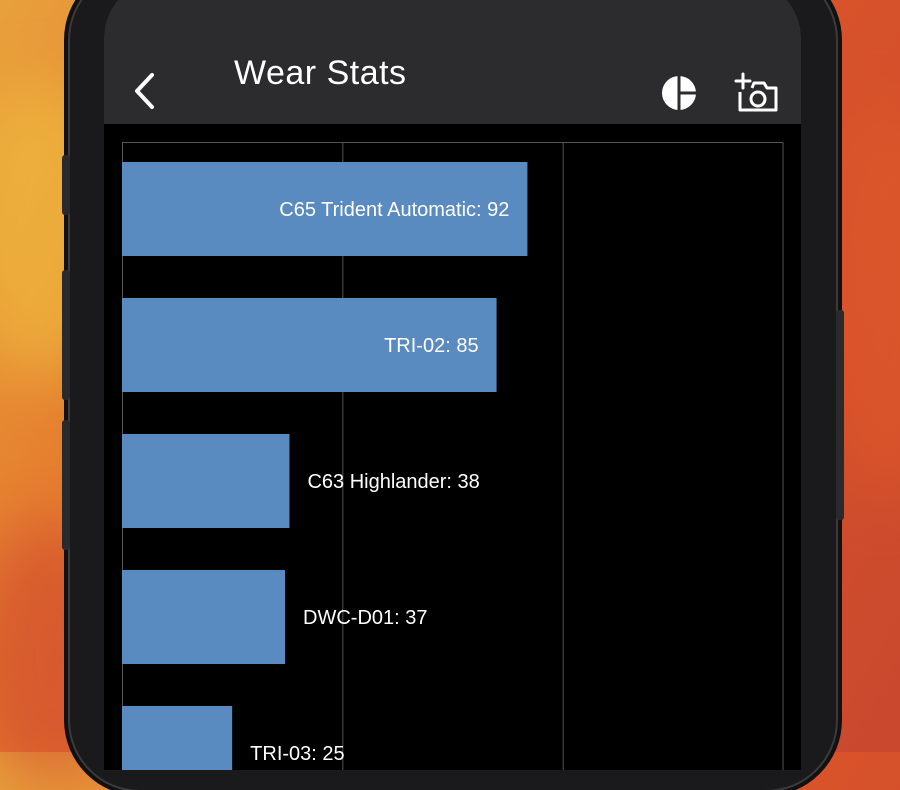 This screenshot has height=790, width=900. I want to click on add-photo-icon, so click(756, 92).